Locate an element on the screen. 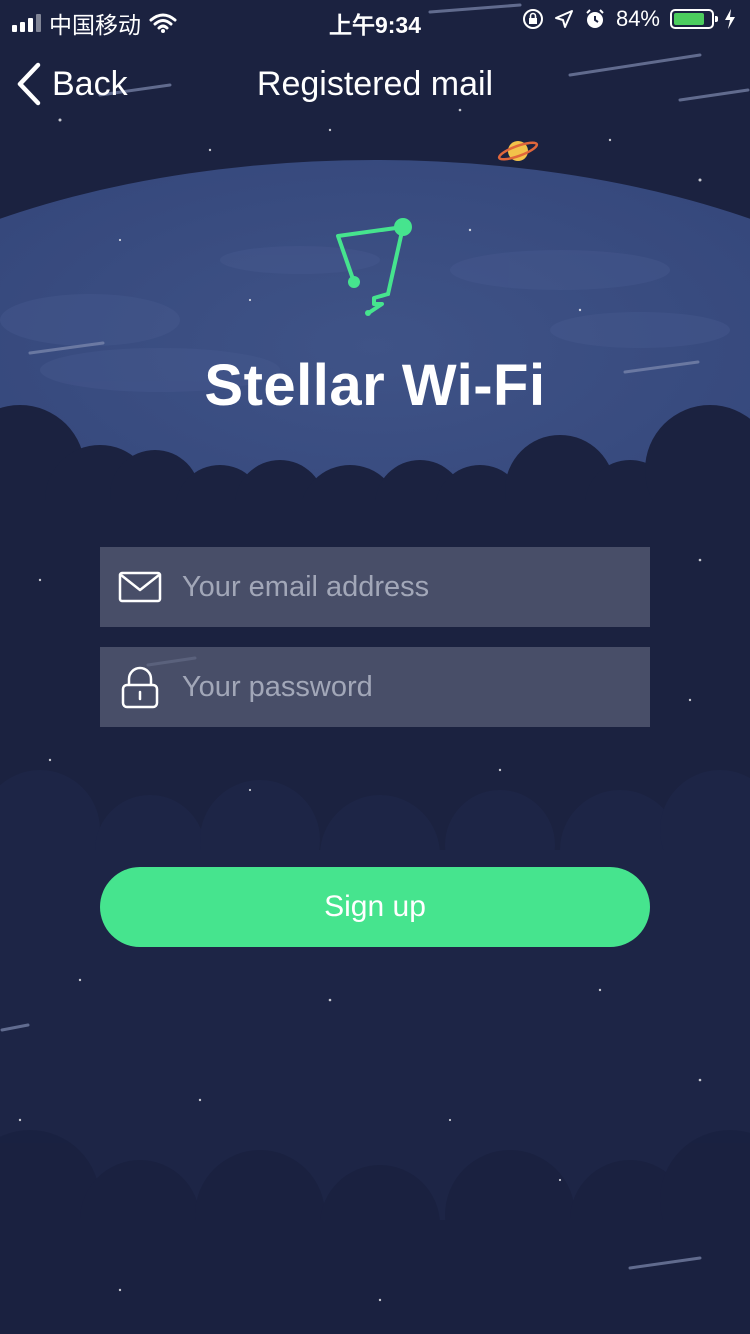 Image resolution: width=750 pixels, height=1334 pixels. location-icon is located at coordinates (563, 19).